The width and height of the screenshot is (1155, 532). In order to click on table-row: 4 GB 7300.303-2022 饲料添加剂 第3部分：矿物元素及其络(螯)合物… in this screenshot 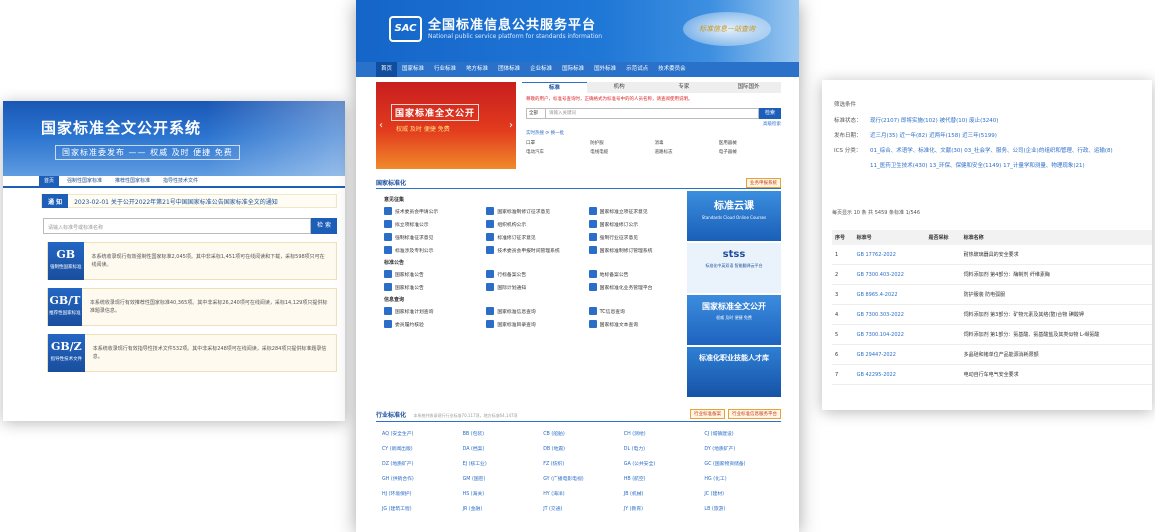, I will do `click(992, 314)`.